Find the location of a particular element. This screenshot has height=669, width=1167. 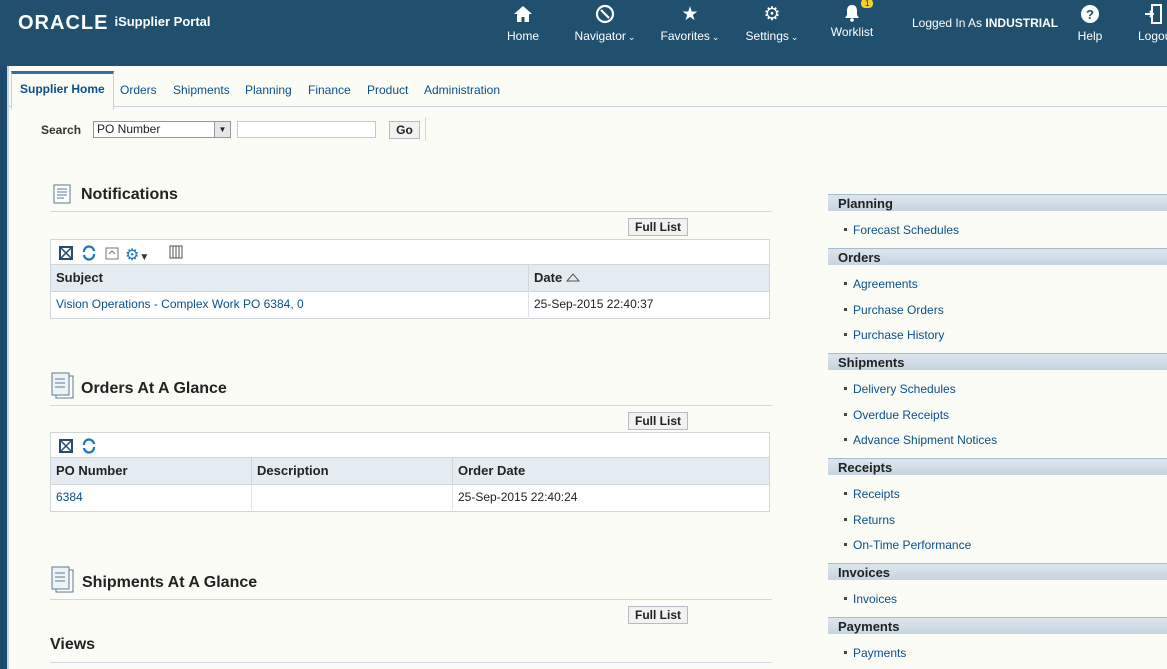

sidebar-link-payments: Payments is located at coordinates (875, 653).